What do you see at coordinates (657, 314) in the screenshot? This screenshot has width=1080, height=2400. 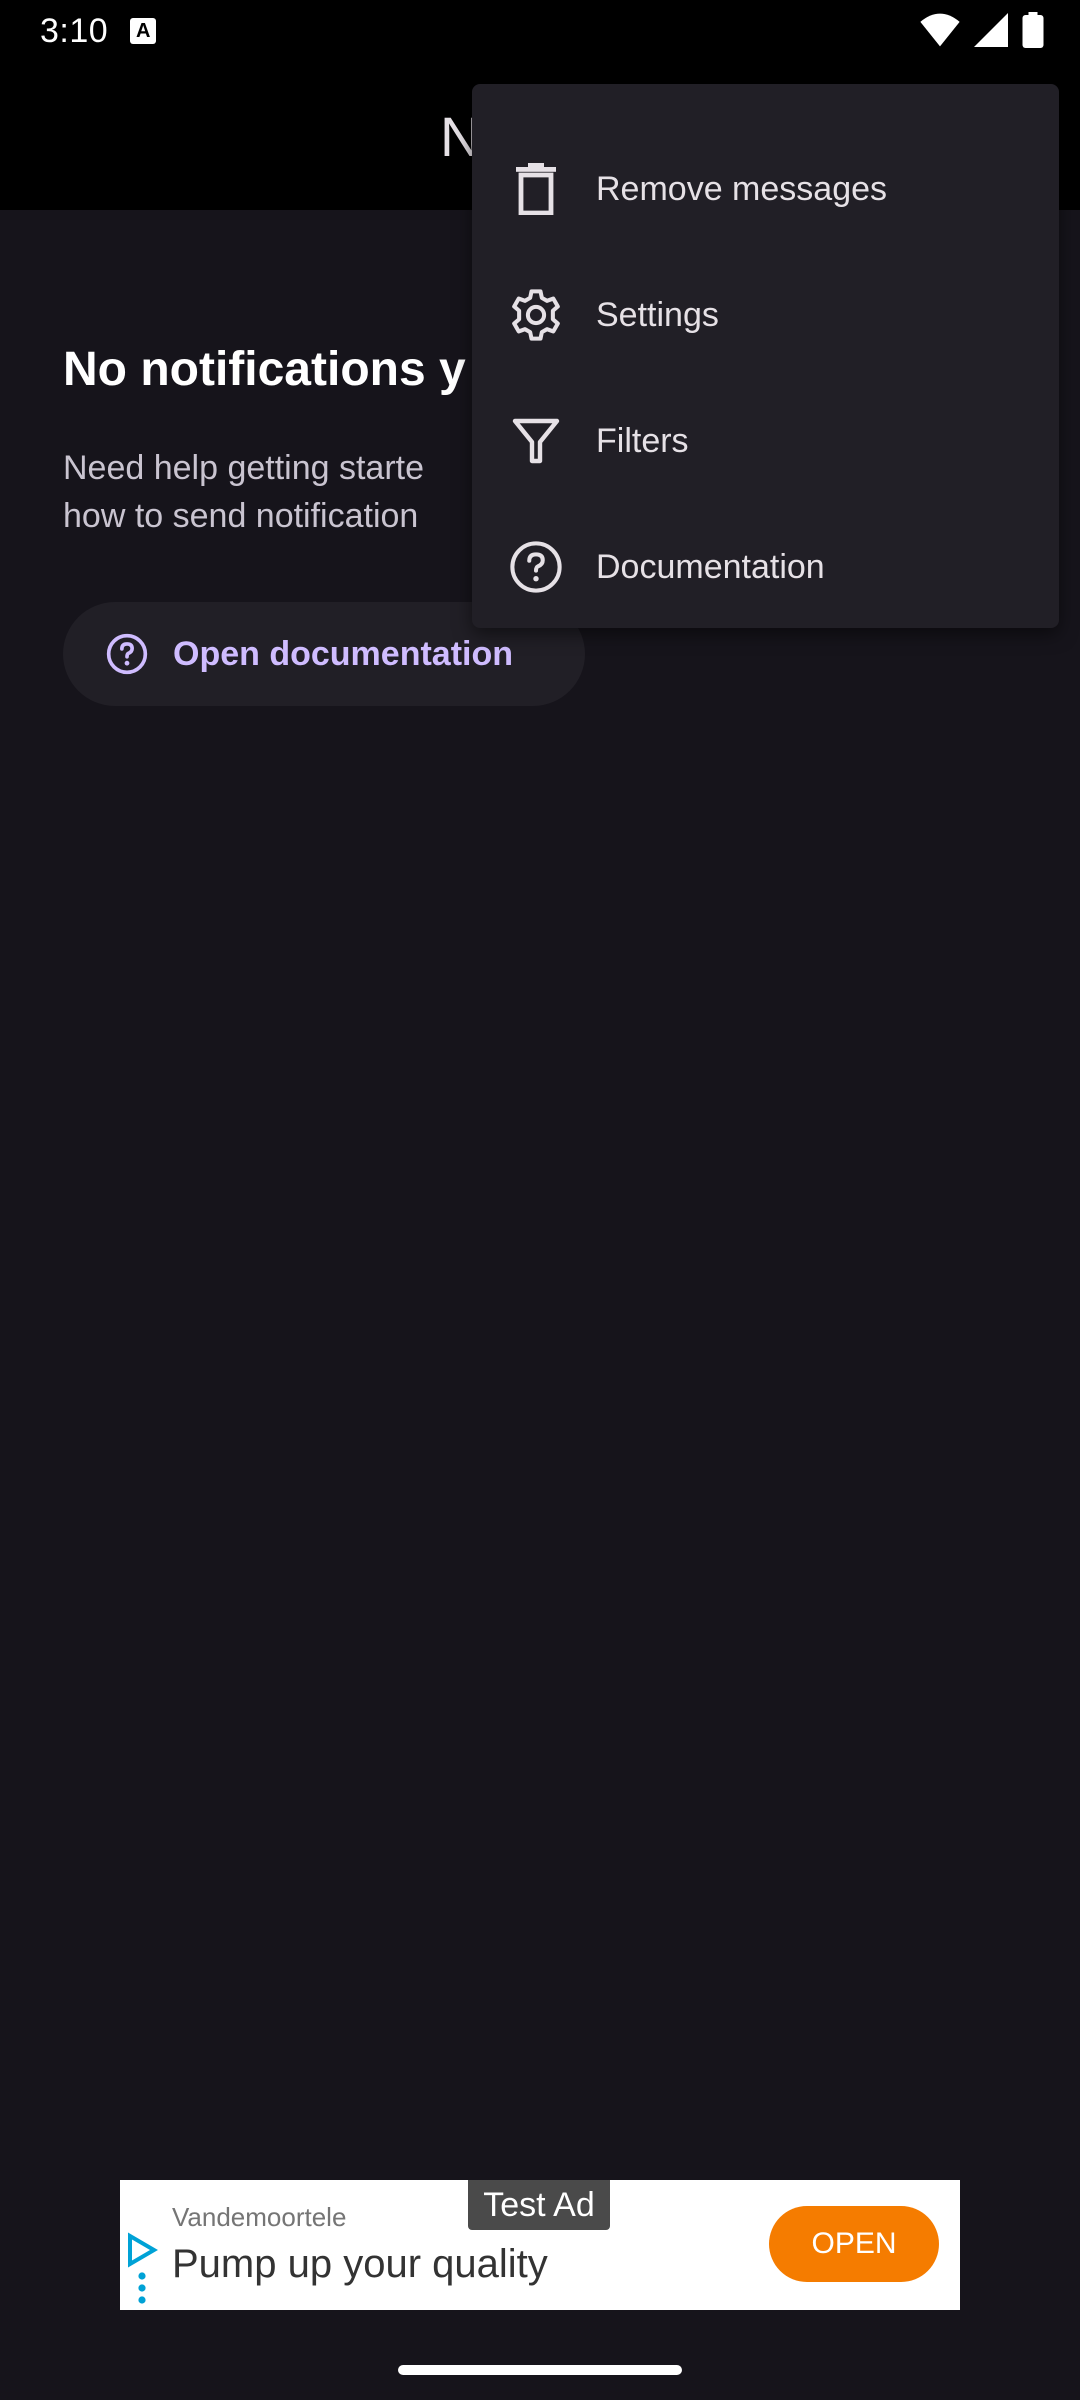 I see `menu-item-label: Settings` at bounding box center [657, 314].